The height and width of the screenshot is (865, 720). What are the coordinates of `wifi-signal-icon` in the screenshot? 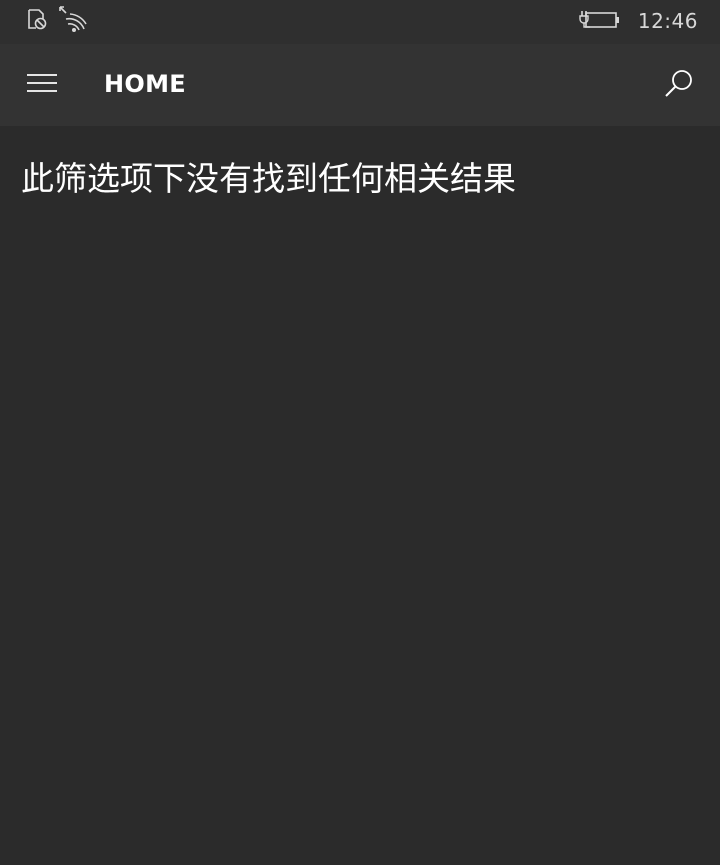 It's located at (73, 21).